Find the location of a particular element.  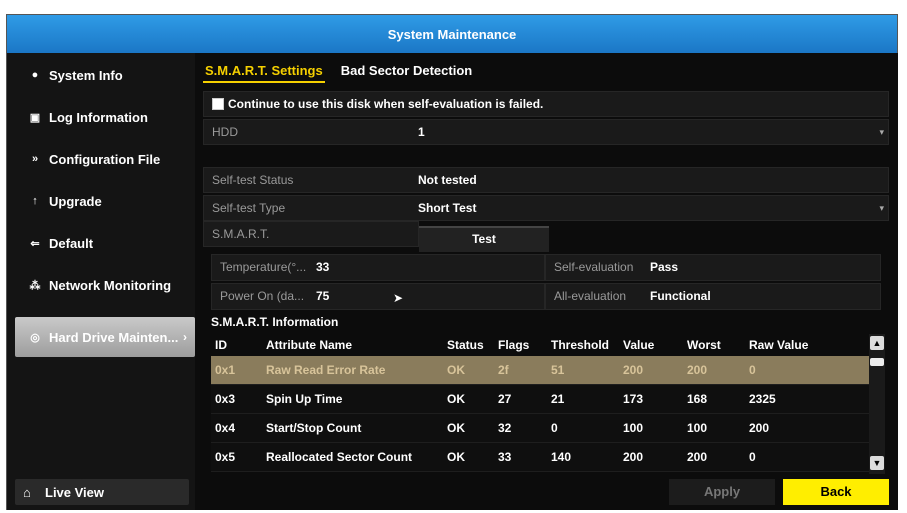

hdd-select: 1 is located at coordinates (421, 132).